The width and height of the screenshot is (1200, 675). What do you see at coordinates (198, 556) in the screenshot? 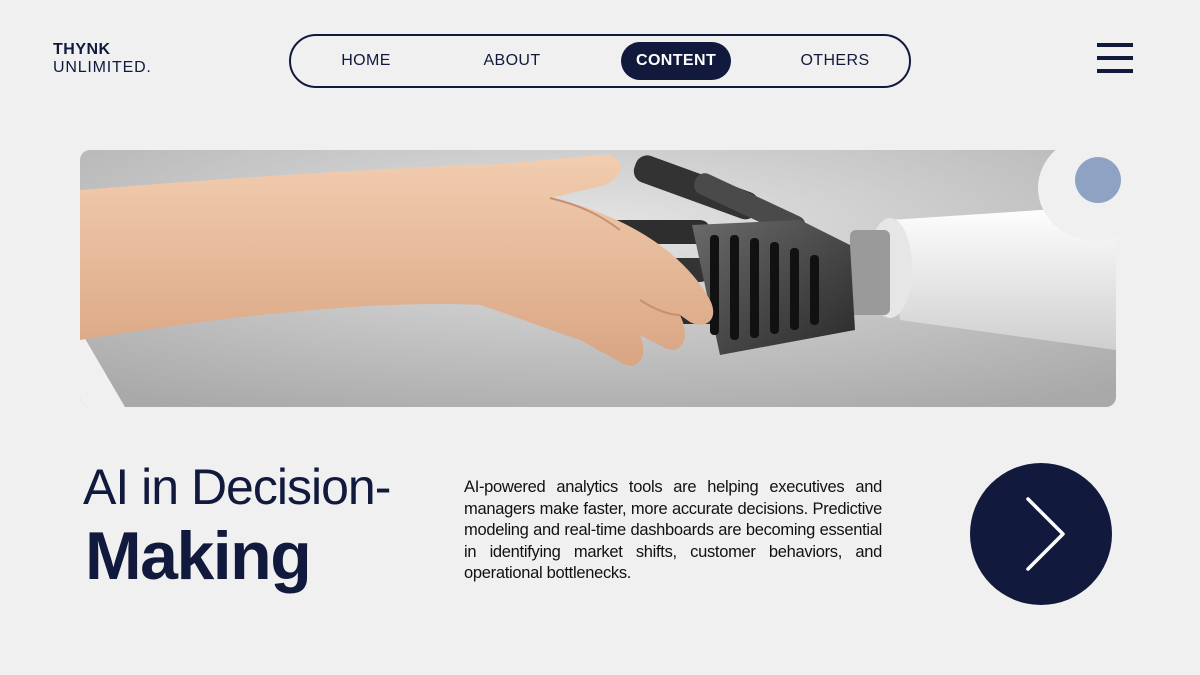
I see `headline-line2: Making` at bounding box center [198, 556].